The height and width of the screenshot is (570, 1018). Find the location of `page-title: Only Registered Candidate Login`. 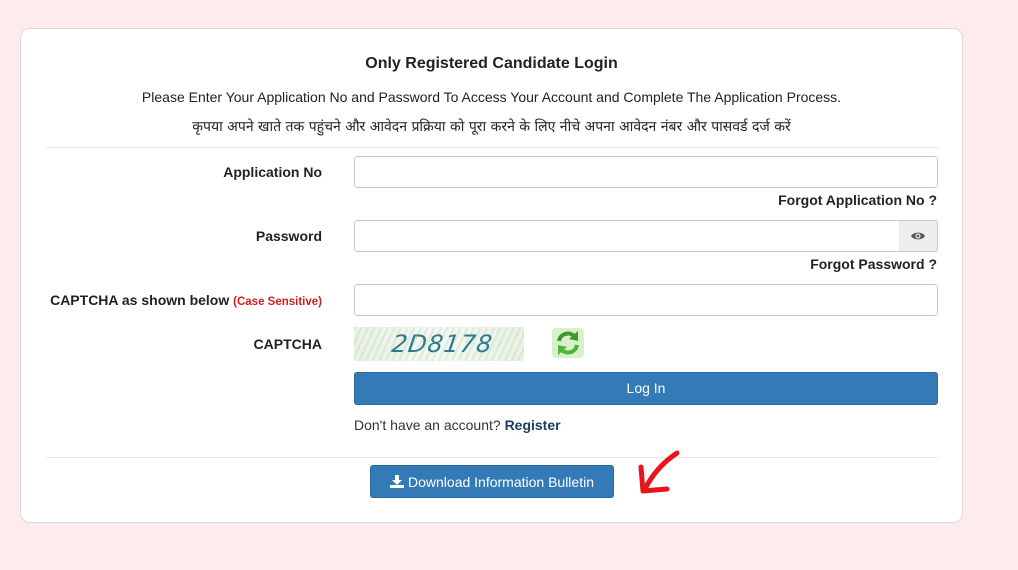

page-title: Only Registered Candidate Login is located at coordinates (491, 63).